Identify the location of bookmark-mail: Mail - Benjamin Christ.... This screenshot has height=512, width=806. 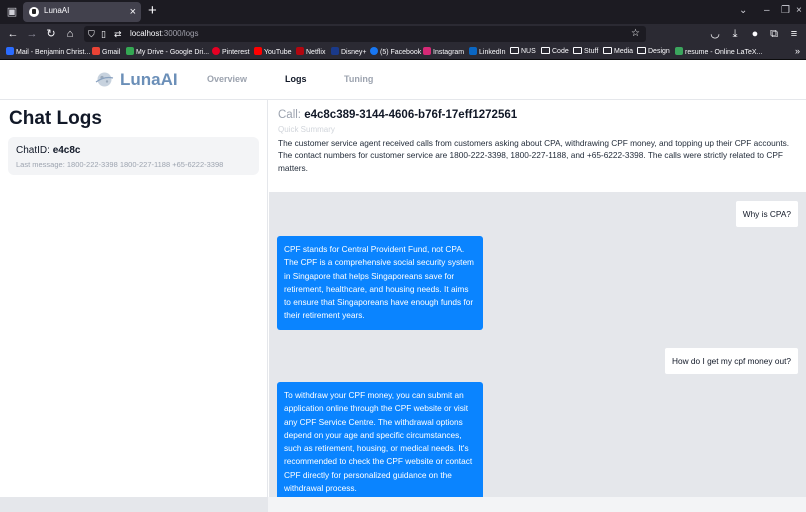
(48, 52).